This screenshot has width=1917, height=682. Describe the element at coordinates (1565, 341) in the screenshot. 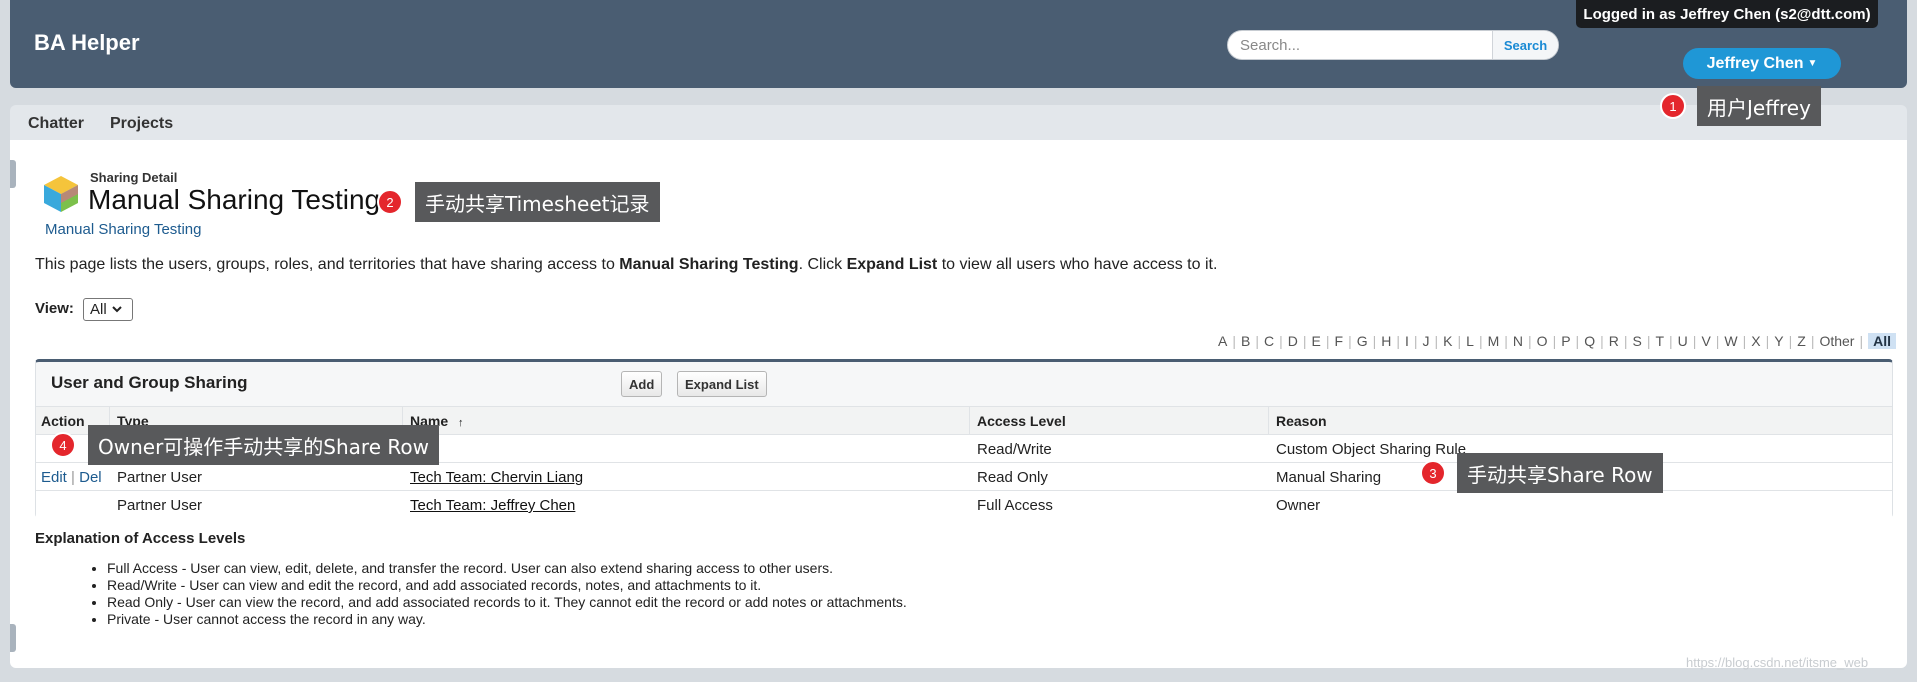

I see `alpha-filter-p: P` at that location.